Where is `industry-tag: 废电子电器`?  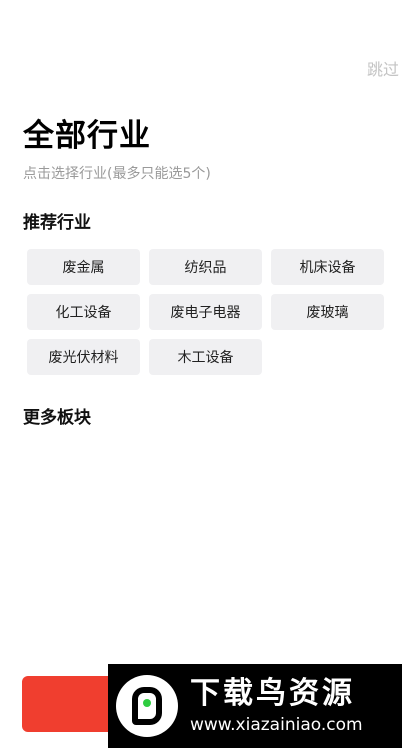 industry-tag: 废电子电器 is located at coordinates (205, 312).